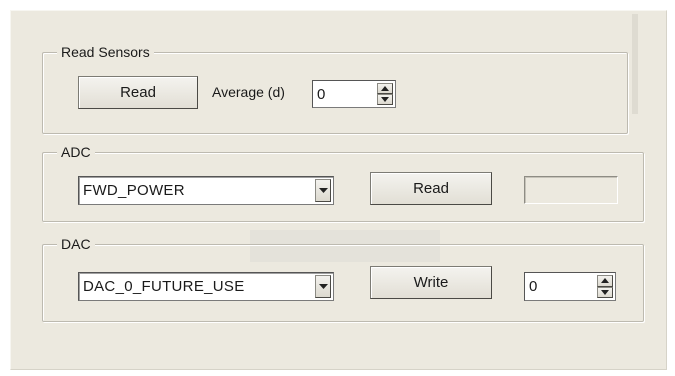 Image resolution: width=675 pixels, height=376 pixels. I want to click on adc-dropdown-button, so click(323, 190).